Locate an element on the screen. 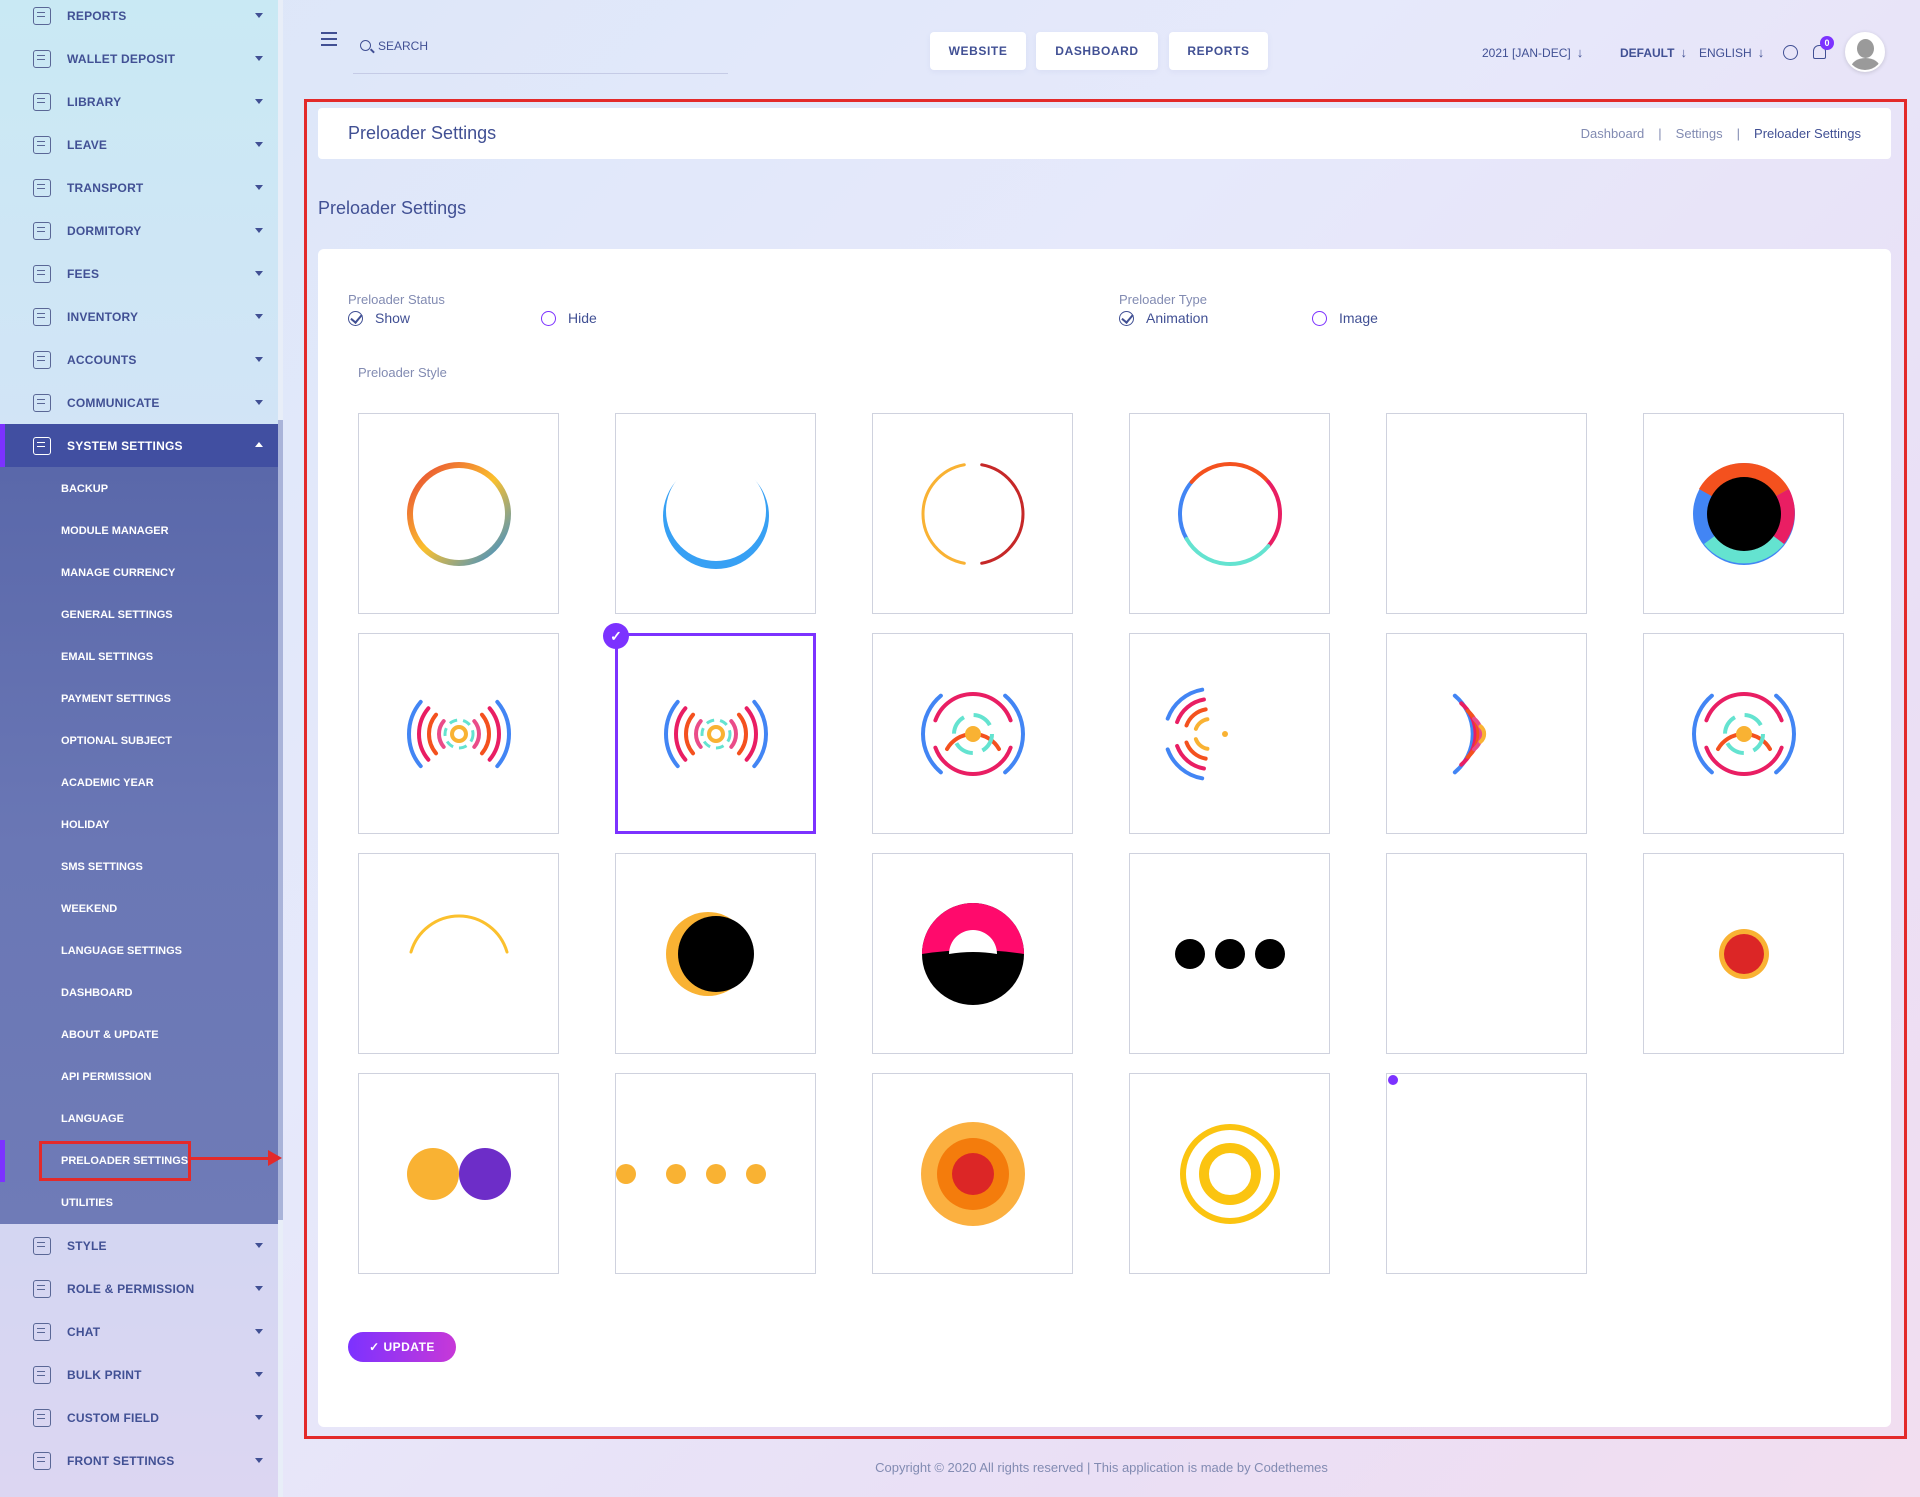 This screenshot has height=1497, width=1920. submenu-item-preloader-settings: PRELOADER SETTINGS is located at coordinates (141, 1161).